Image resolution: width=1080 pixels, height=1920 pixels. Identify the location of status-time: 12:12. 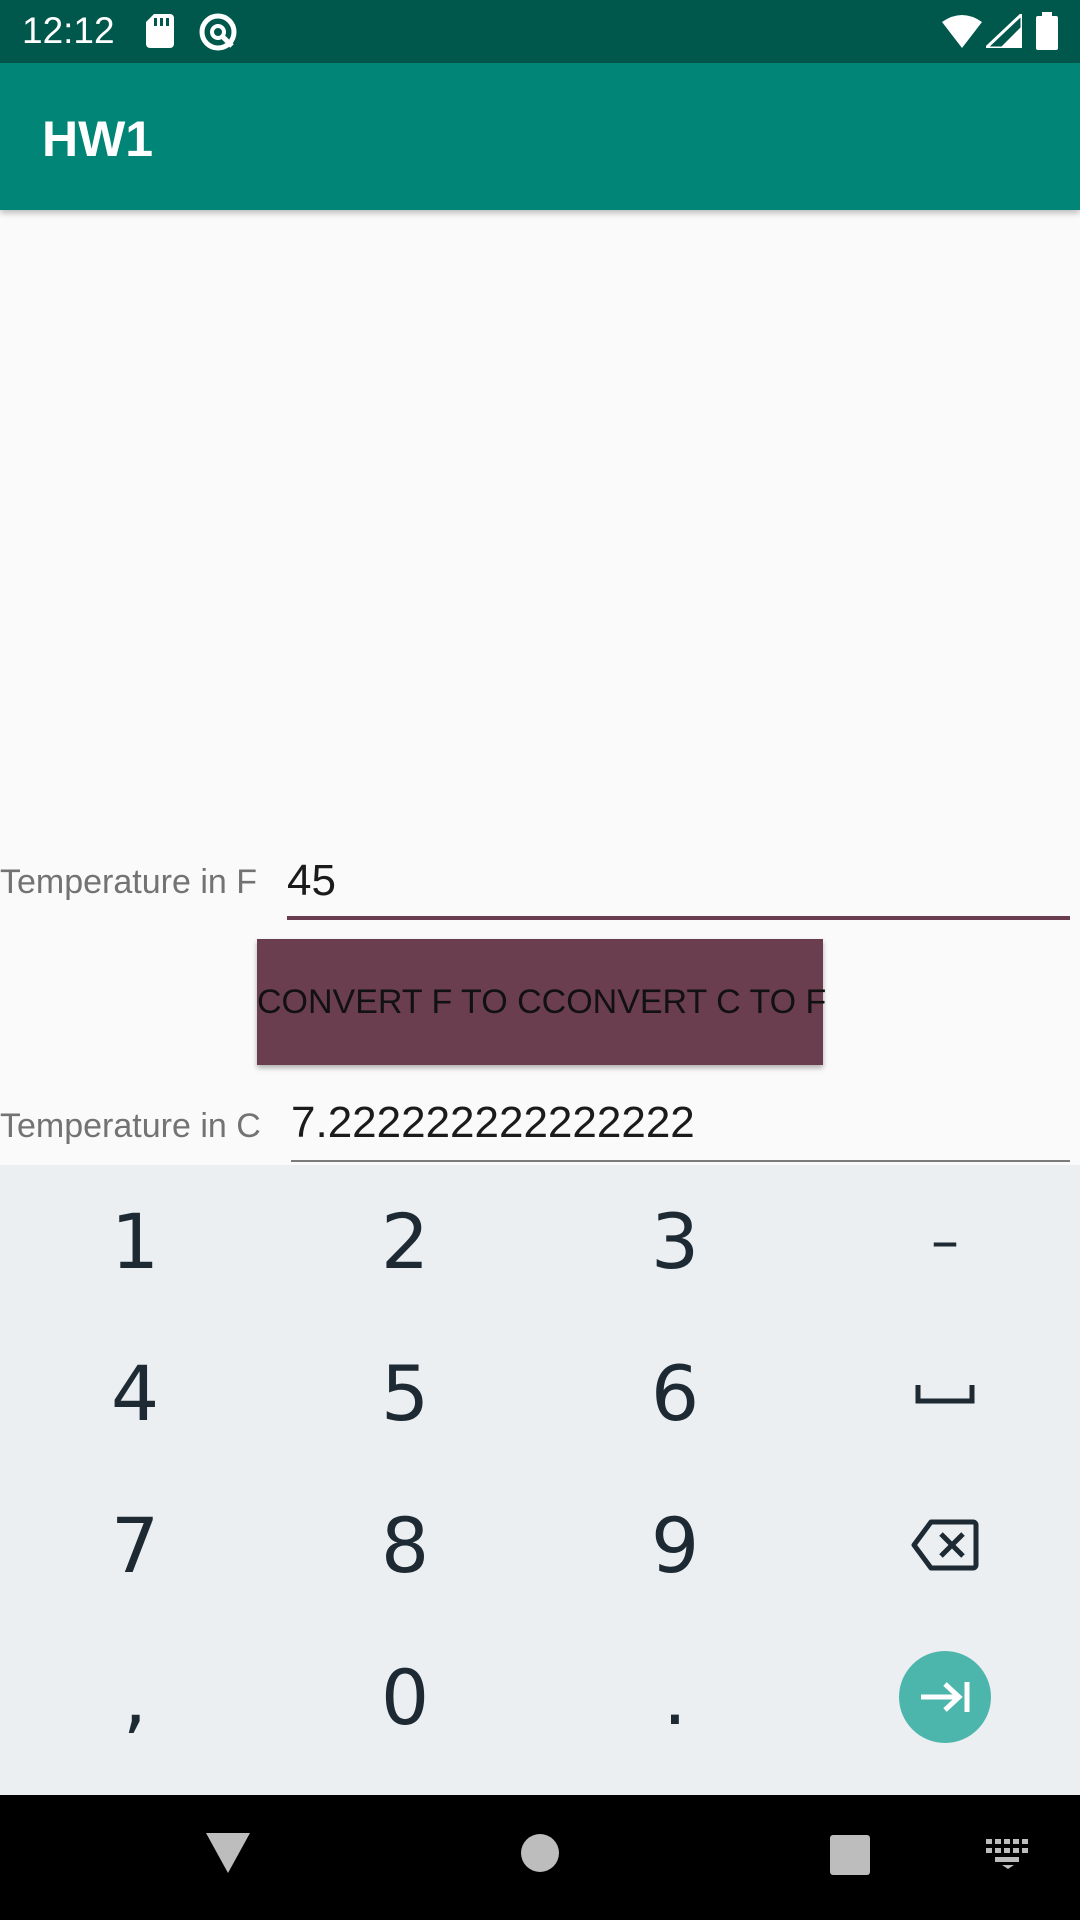
(68, 30).